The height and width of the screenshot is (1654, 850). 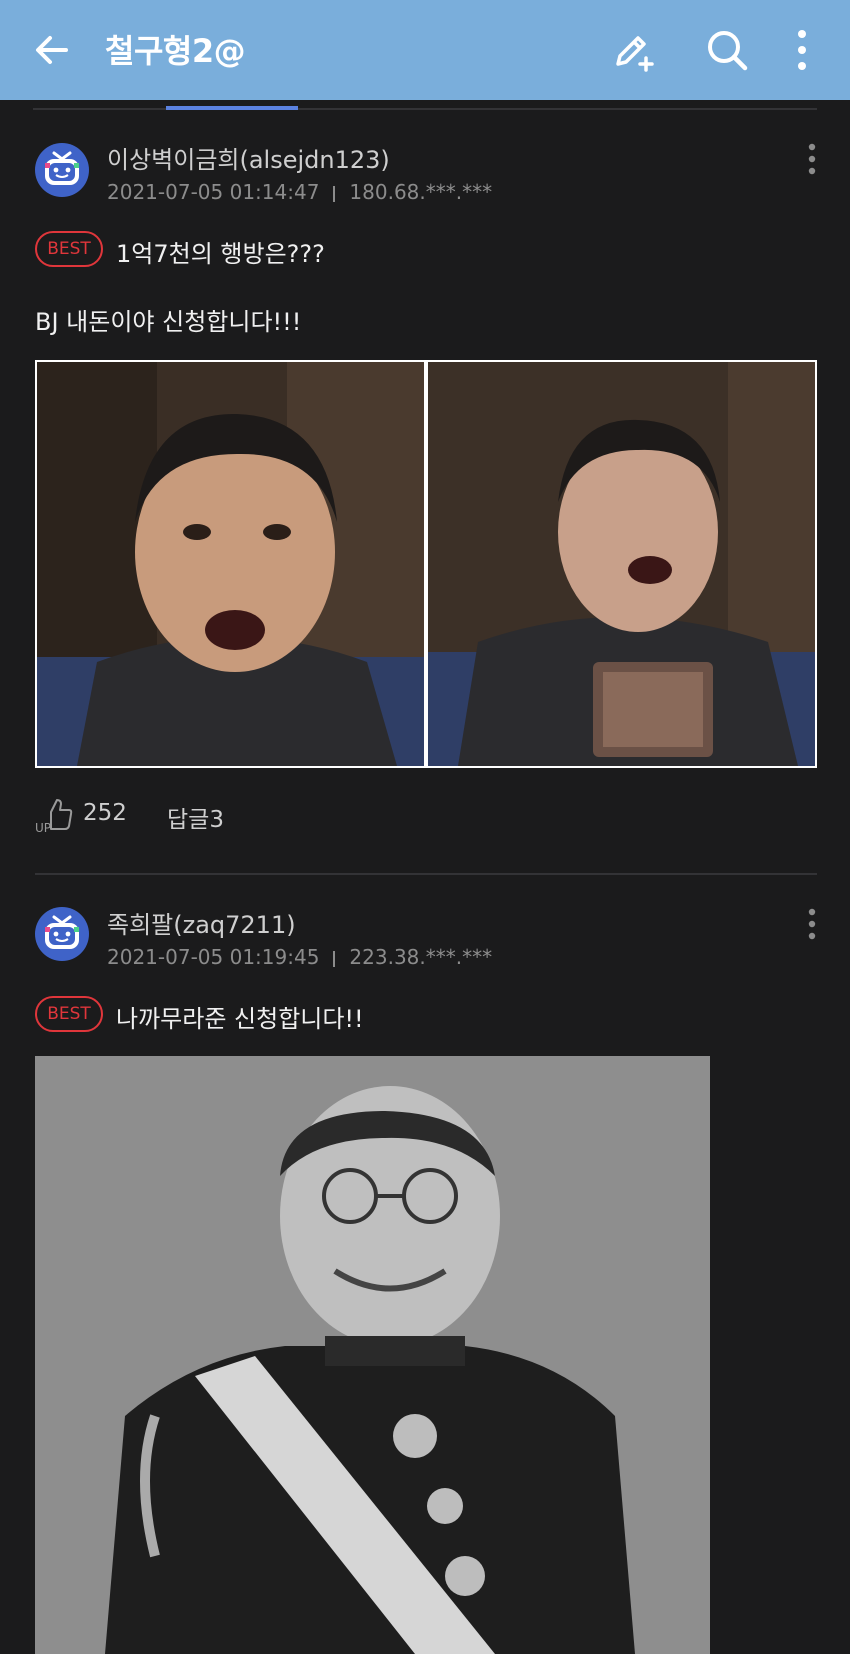 What do you see at coordinates (195, 817) in the screenshot?
I see `reply-button: 답글3` at bounding box center [195, 817].